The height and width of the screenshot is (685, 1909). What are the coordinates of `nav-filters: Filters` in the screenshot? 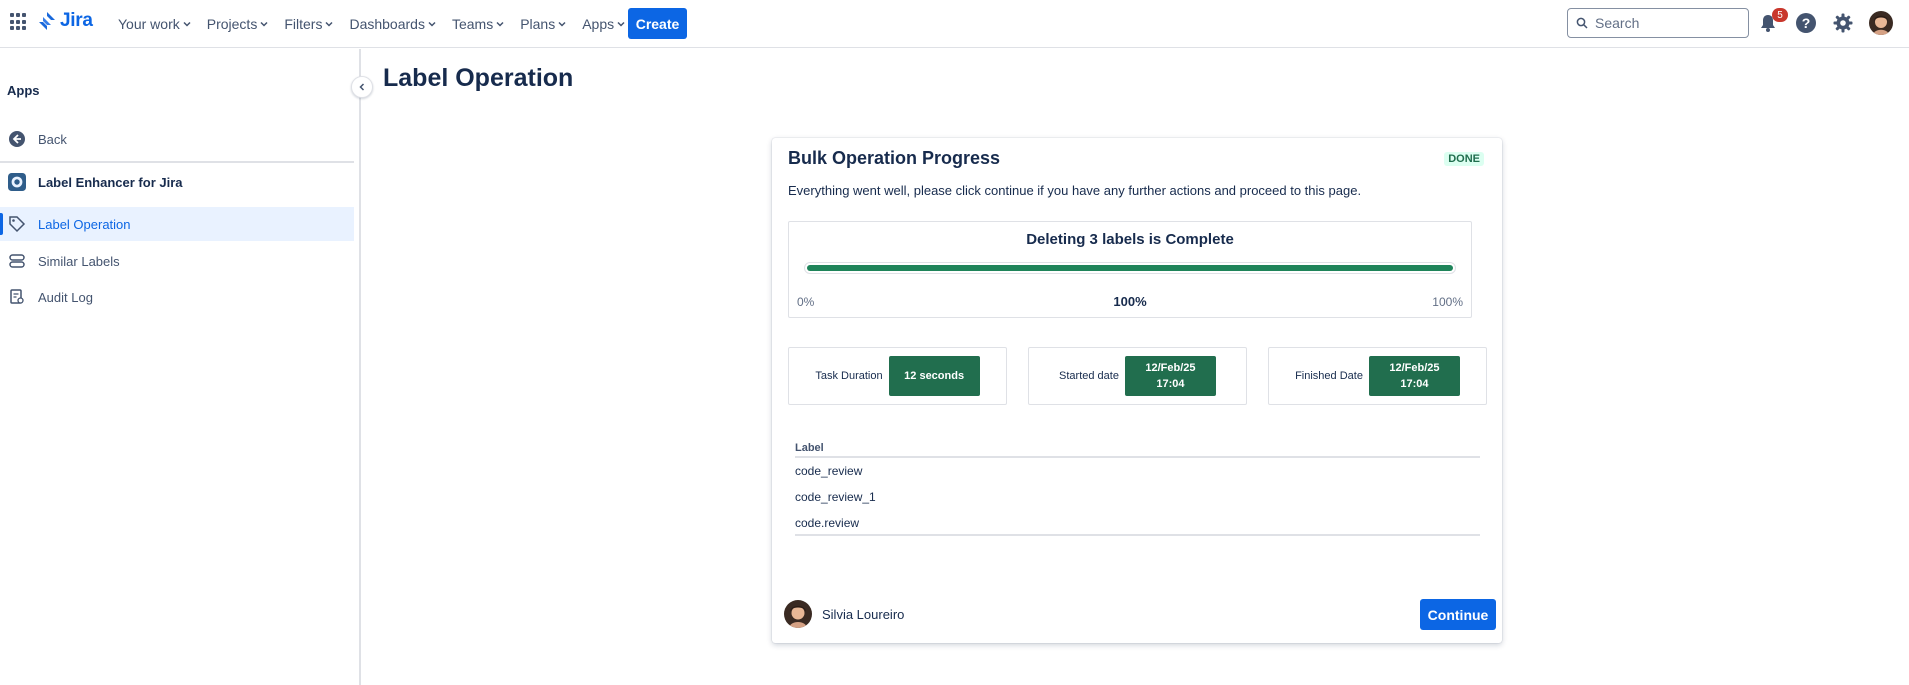 It's located at (308, 24).